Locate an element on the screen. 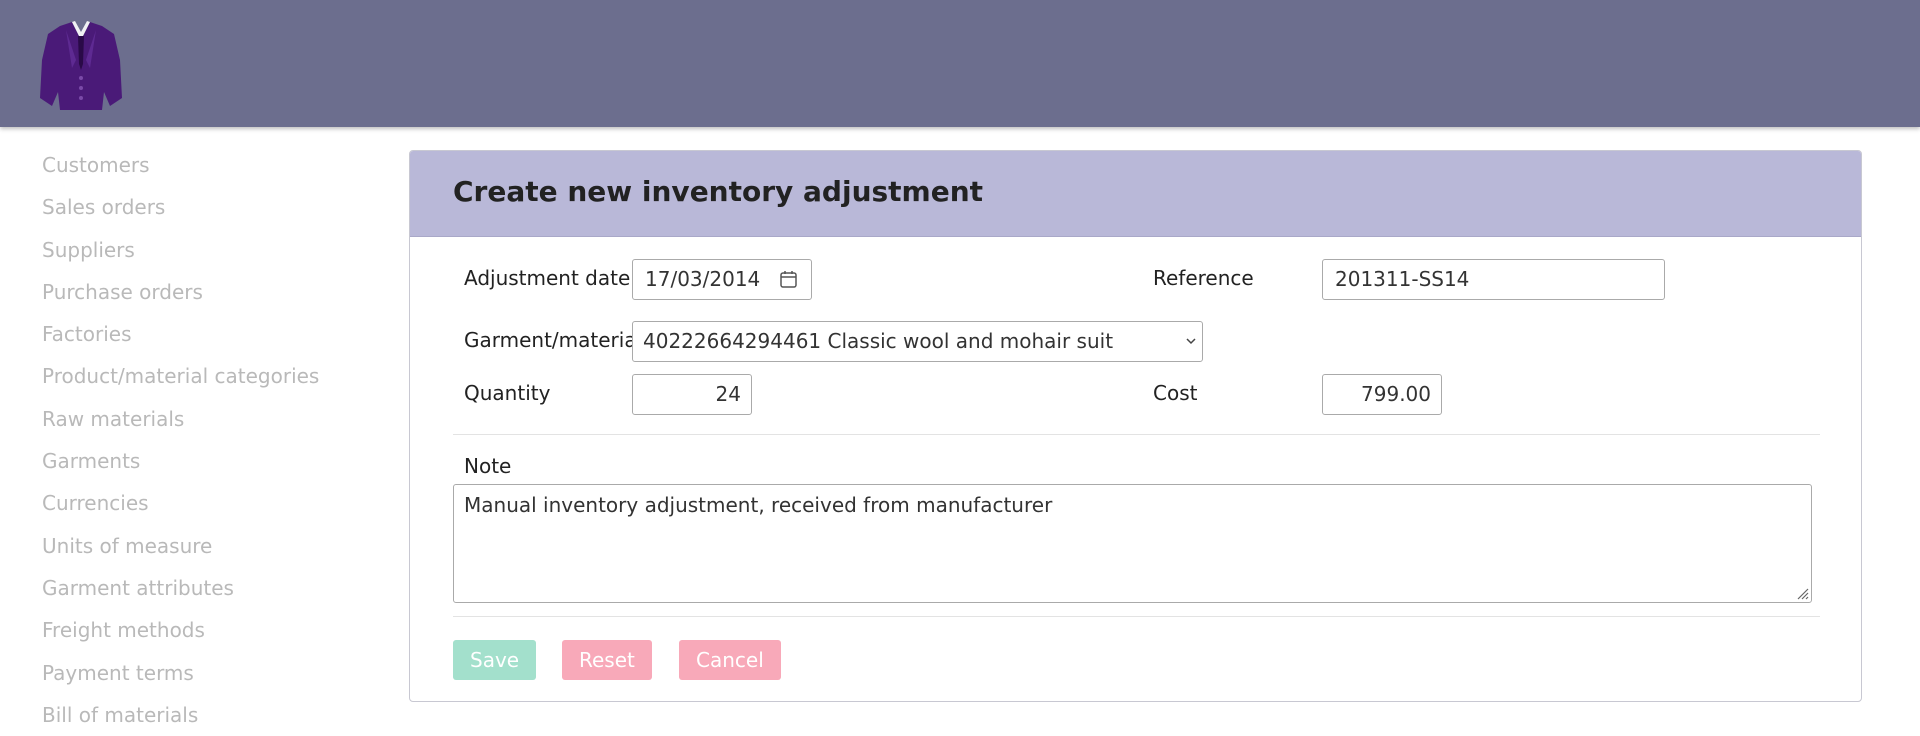 The width and height of the screenshot is (1920, 736). resize-handle-icon is located at coordinates (1802, 593).